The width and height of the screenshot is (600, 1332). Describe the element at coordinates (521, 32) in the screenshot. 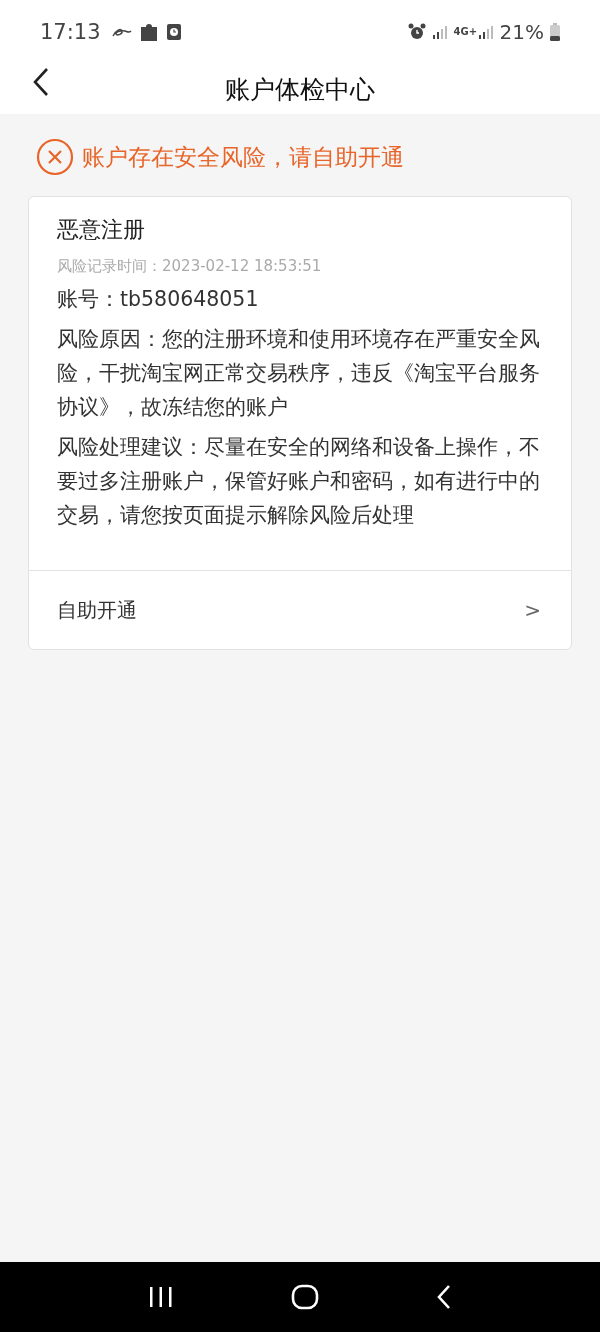

I see `battery-percent: 21%` at that location.